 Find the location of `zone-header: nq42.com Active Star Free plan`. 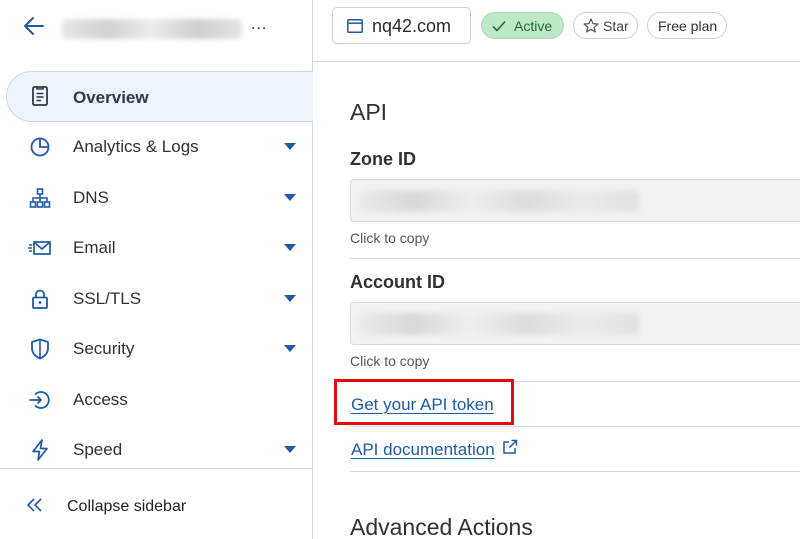

zone-header: nq42.com Active Star Free plan is located at coordinates (556, 31).